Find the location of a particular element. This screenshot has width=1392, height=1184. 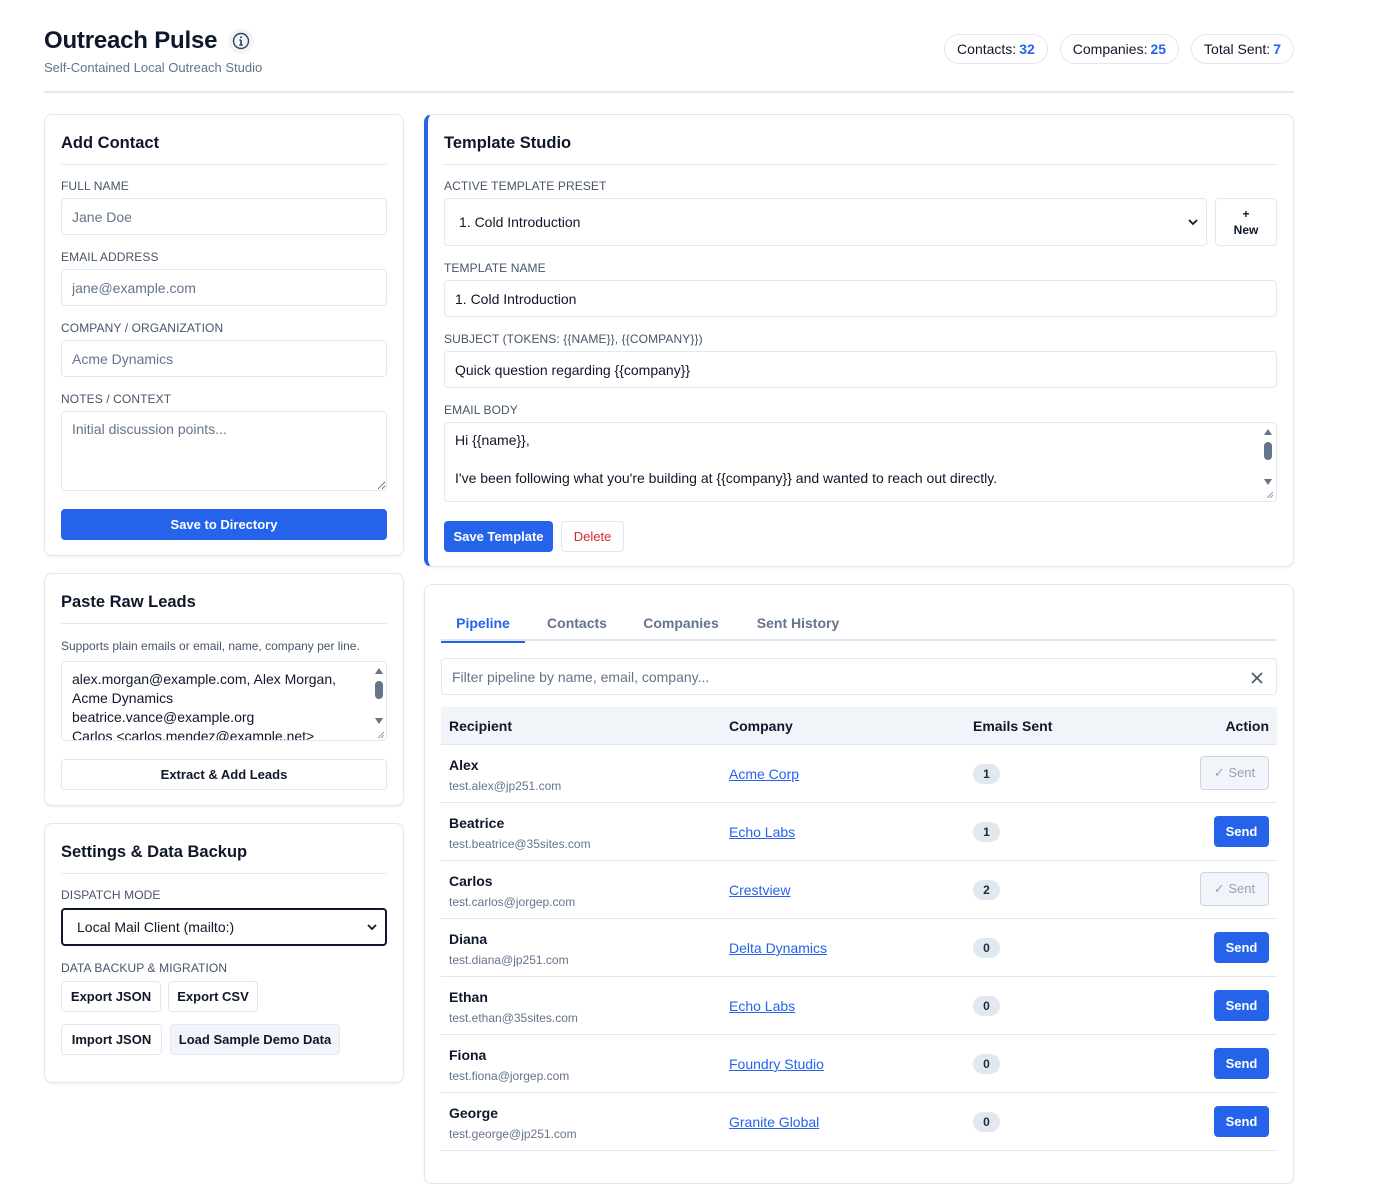

table-row: Alex test.alex@jp251.com Acme Corp 1 ✓ Sent is located at coordinates (859, 774).